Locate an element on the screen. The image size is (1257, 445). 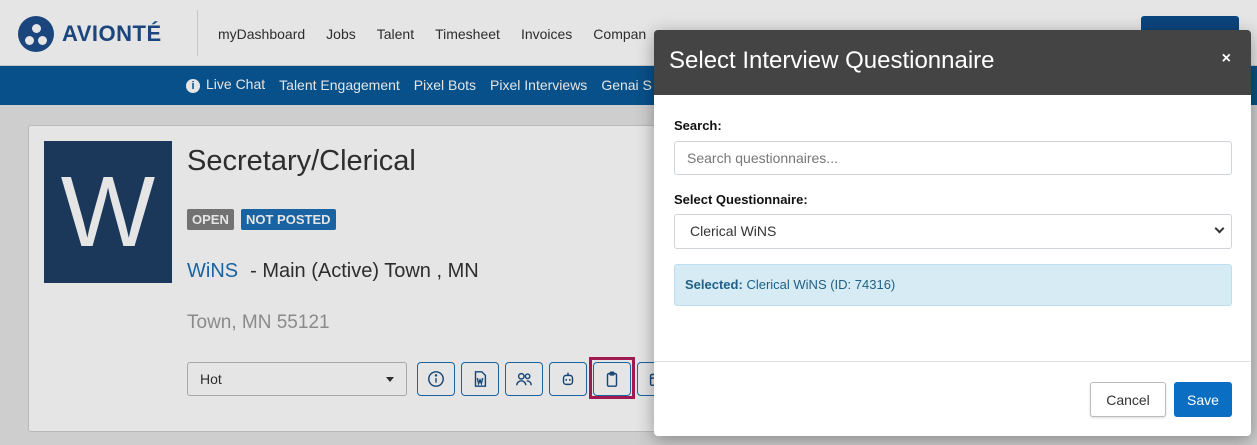
select-label: Select Questionnaire: is located at coordinates (741, 199).